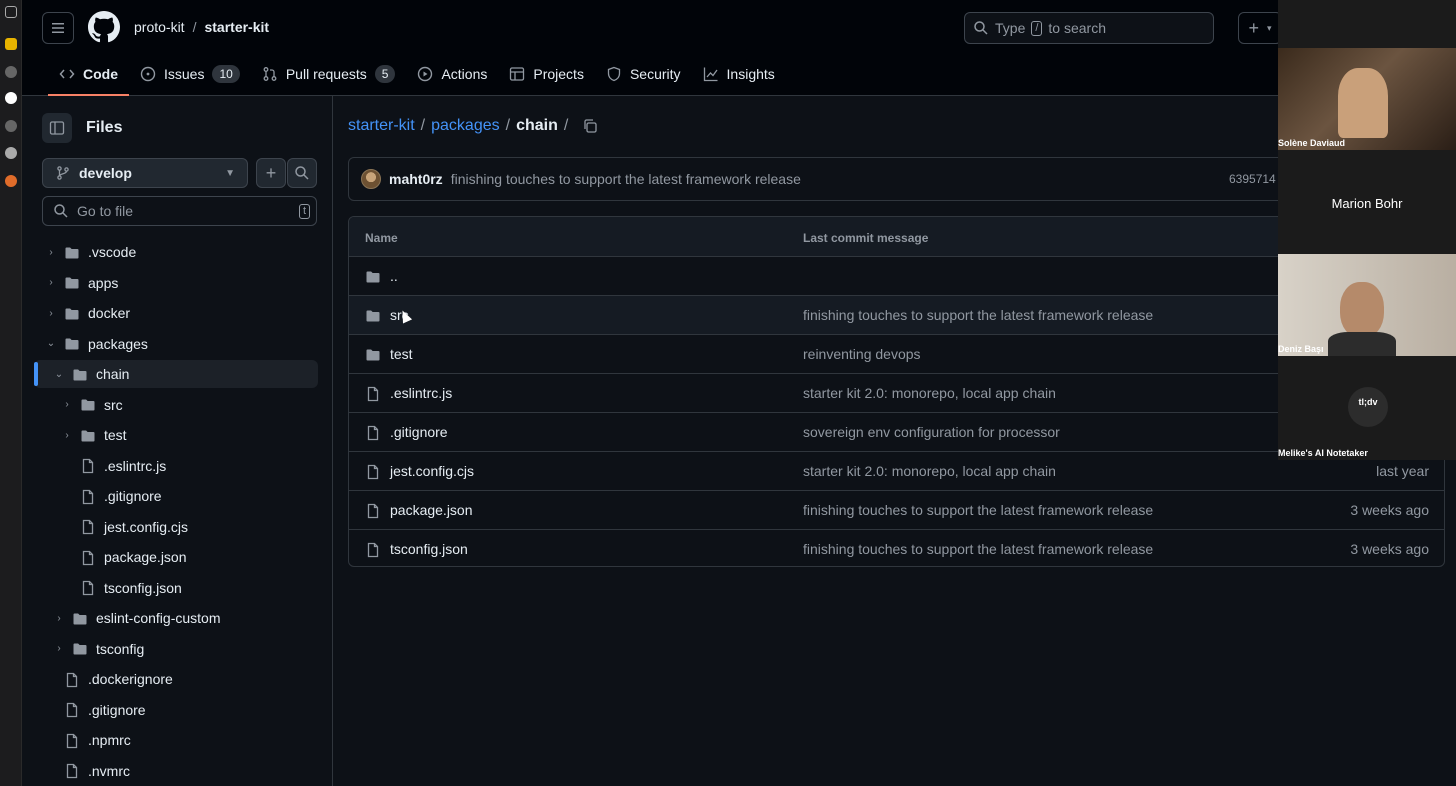 The width and height of the screenshot is (1456, 786). Describe the element at coordinates (131, 588) in the screenshot. I see `tree-file-item: tsconfig.json` at that location.